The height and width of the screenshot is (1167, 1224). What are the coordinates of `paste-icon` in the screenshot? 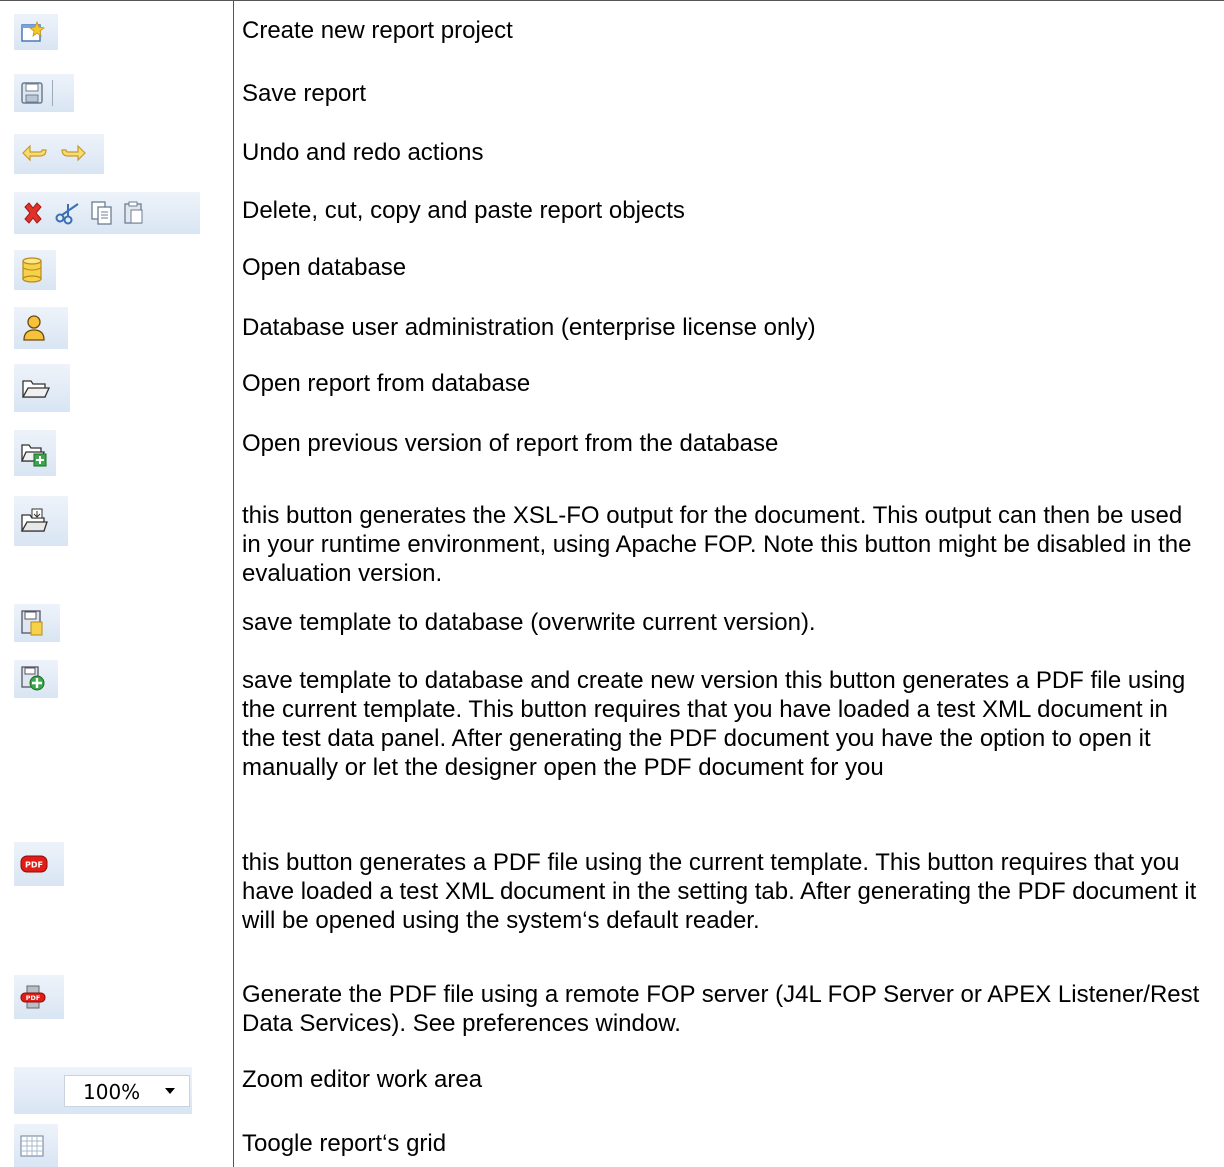 It's located at (134, 213).